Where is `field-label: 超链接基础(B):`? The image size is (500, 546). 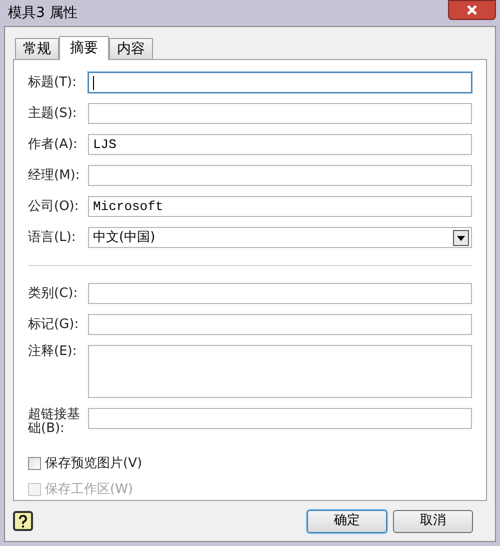
field-label: 超链接基础(B): is located at coordinates (54, 422).